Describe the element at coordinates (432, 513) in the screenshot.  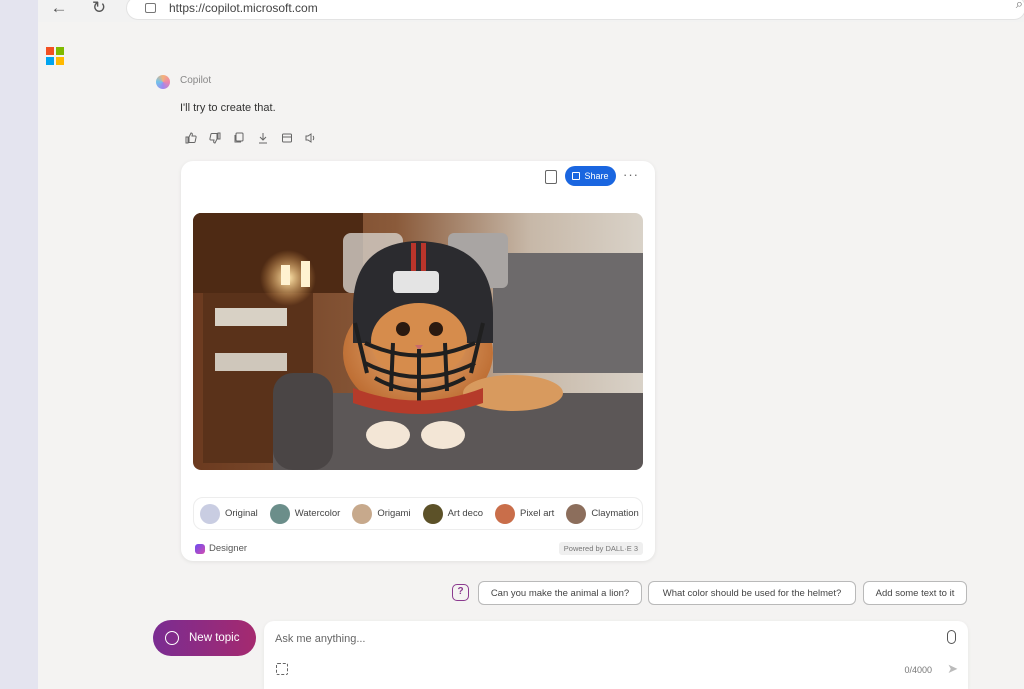
I see `art-deco-style-thumbnail-icon` at that location.